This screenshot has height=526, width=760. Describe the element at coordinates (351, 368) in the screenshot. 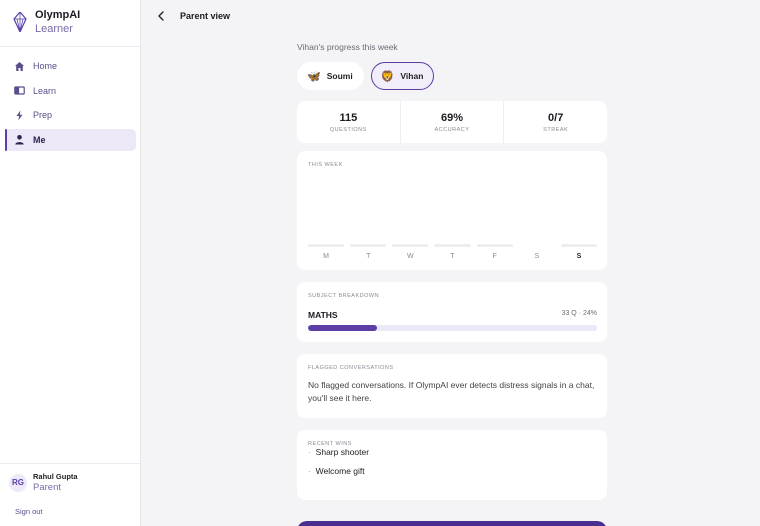

I see `section-label: FLAGGED CONVERSATIONS` at that location.